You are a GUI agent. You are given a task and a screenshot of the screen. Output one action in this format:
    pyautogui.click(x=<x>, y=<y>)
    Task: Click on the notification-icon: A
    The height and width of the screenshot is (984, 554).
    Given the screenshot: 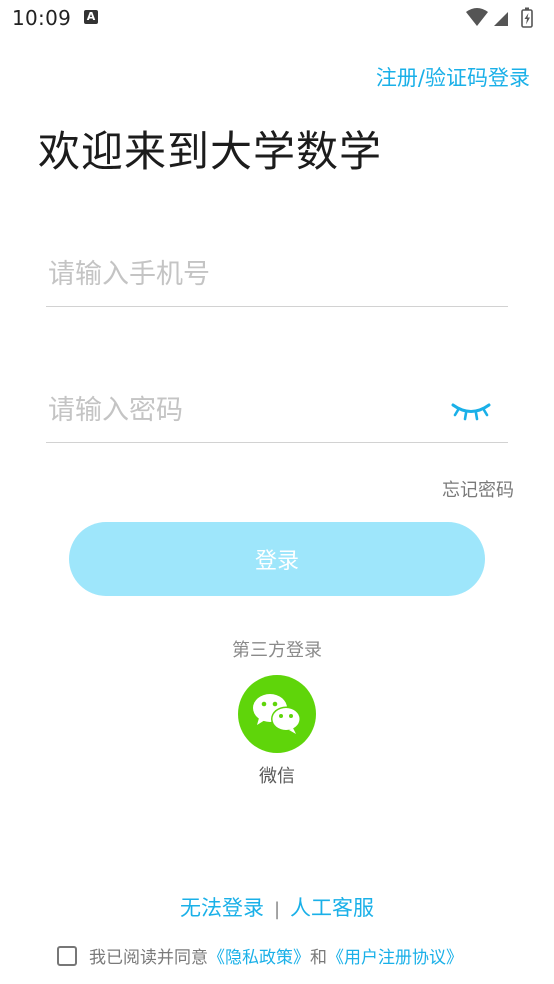 What is the action you would take?
    pyautogui.click(x=91, y=17)
    